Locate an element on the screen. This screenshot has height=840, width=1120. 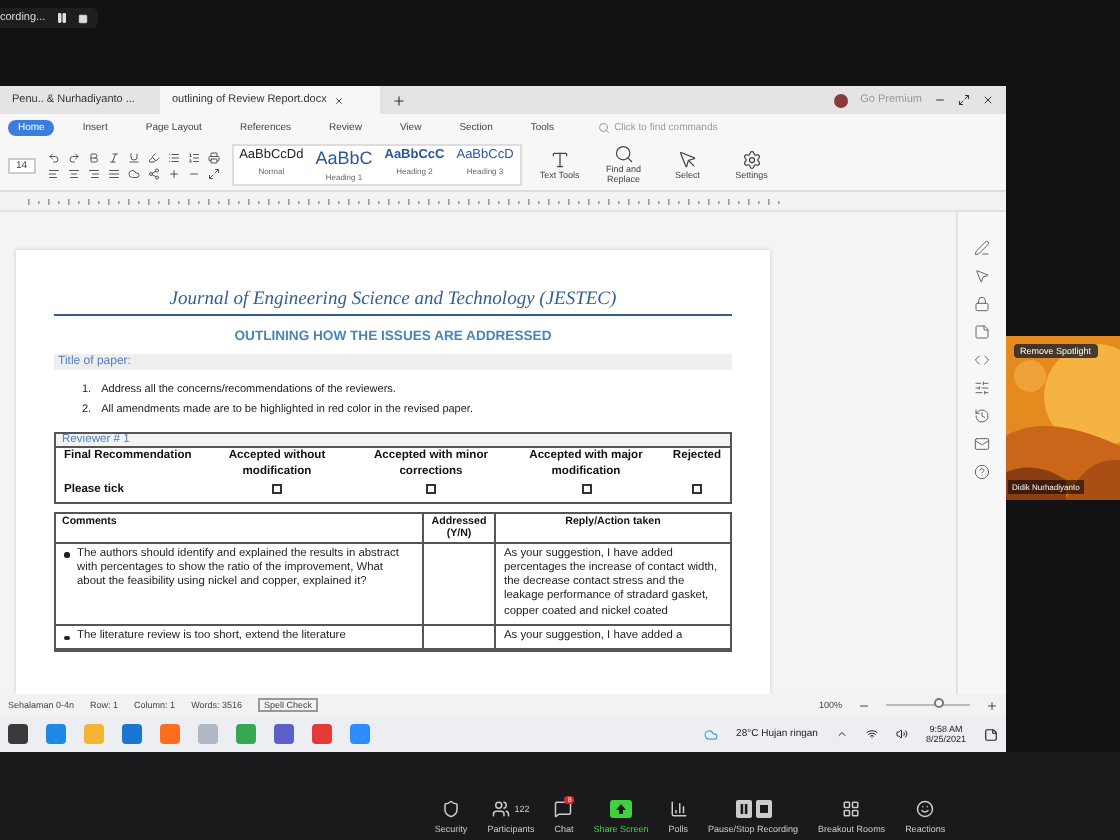
grid-icon is located at coordinates (851, 809).